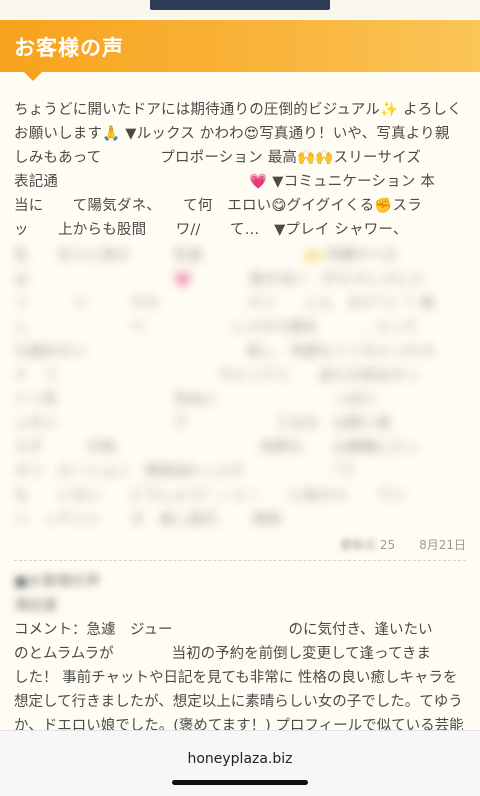 The image size is (480, 796). I want to click on browser-address-bar: honeyplaza.biz, so click(240, 763).